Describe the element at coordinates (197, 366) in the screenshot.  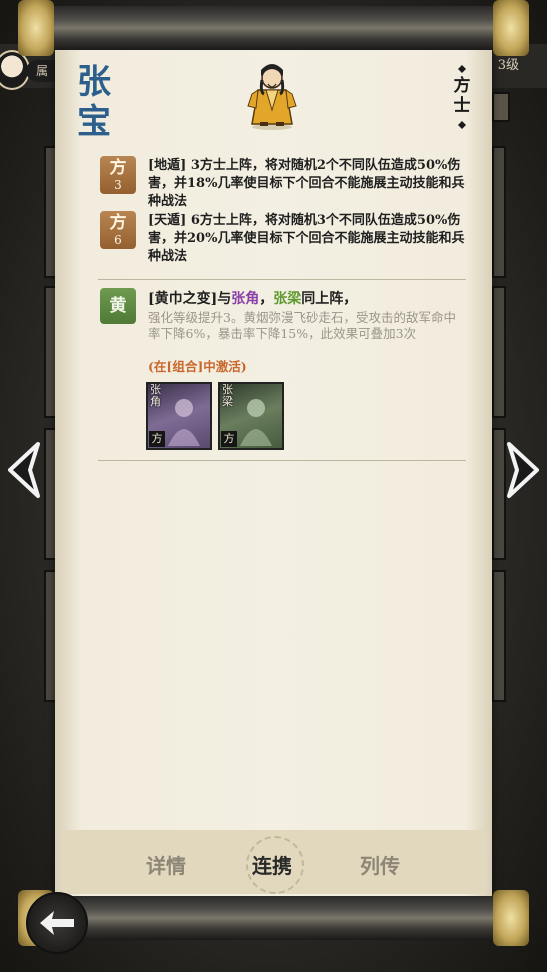
I see `combo-activation: (在[组合]中激活)` at that location.